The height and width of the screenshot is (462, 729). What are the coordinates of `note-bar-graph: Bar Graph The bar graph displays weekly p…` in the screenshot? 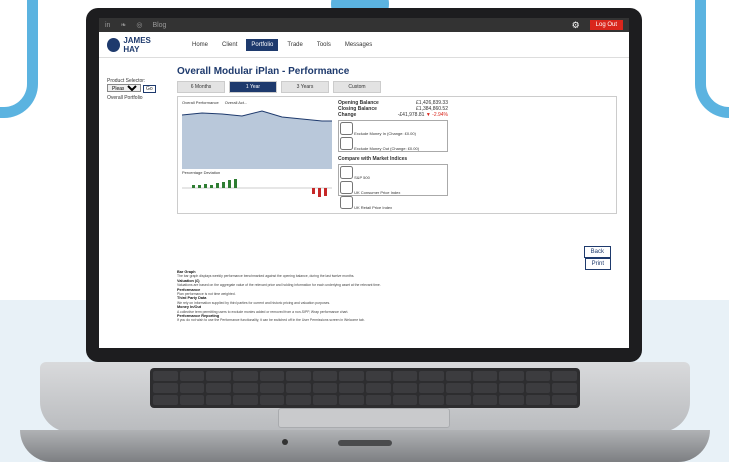 It's located at (266, 274).